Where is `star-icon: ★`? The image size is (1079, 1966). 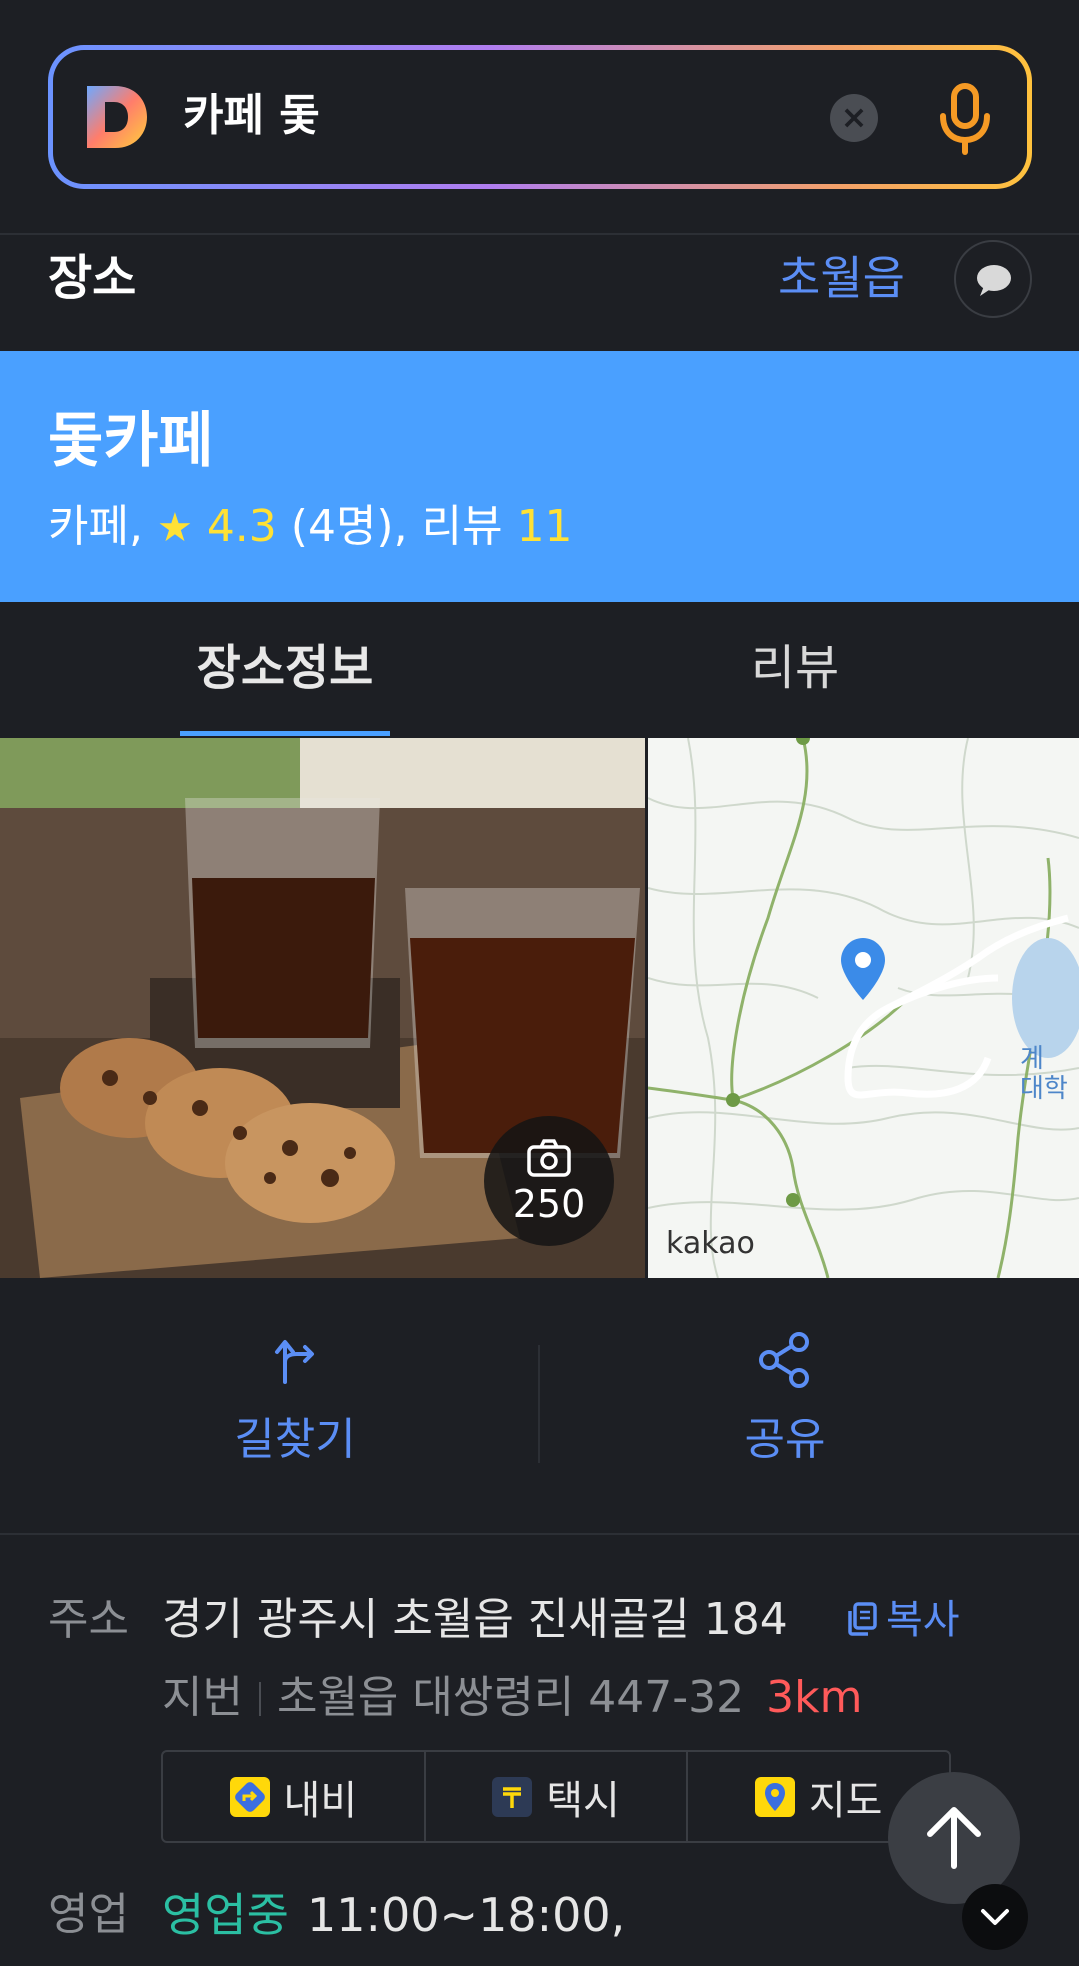 star-icon: ★ is located at coordinates (174, 528).